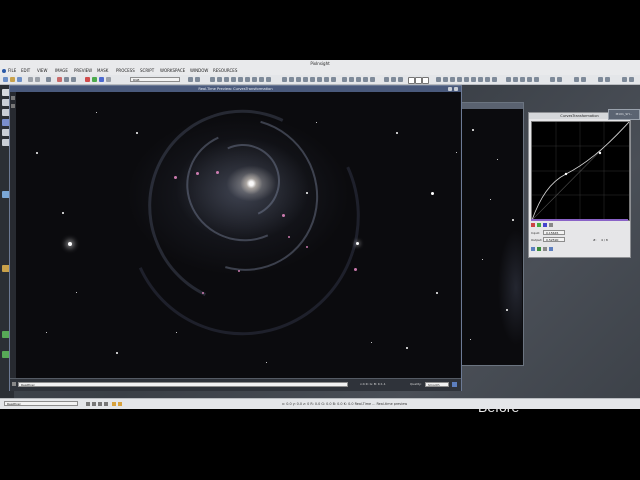  What do you see at coordinates (600, 79) in the screenshot?
I see `view-icon-e` at bounding box center [600, 79].